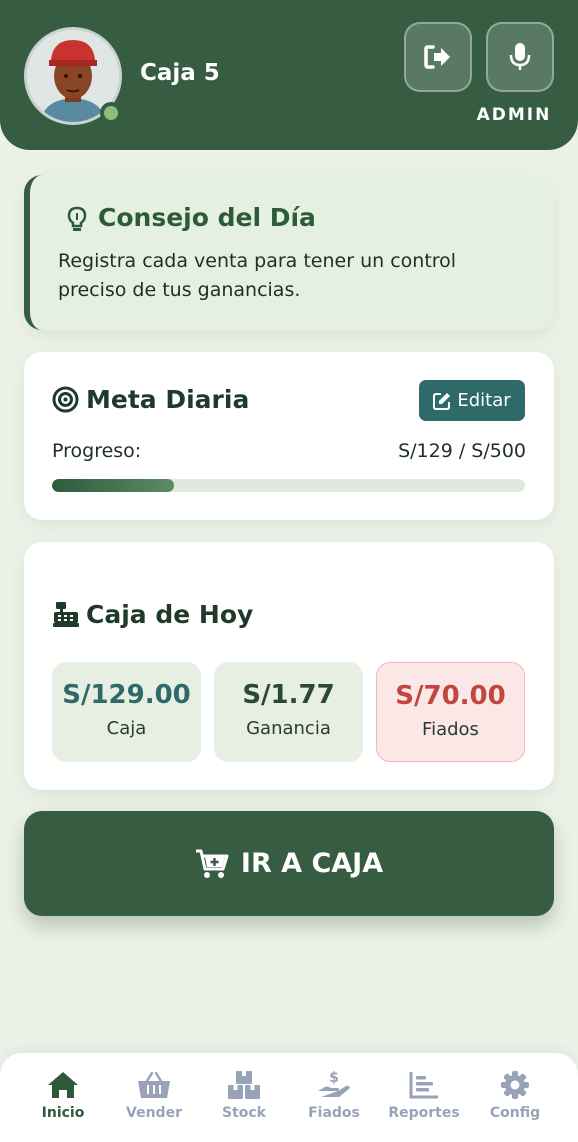 The width and height of the screenshot is (578, 1142). Describe the element at coordinates (288, 728) in the screenshot. I see `stat-profit-label: Ganancia` at that location.